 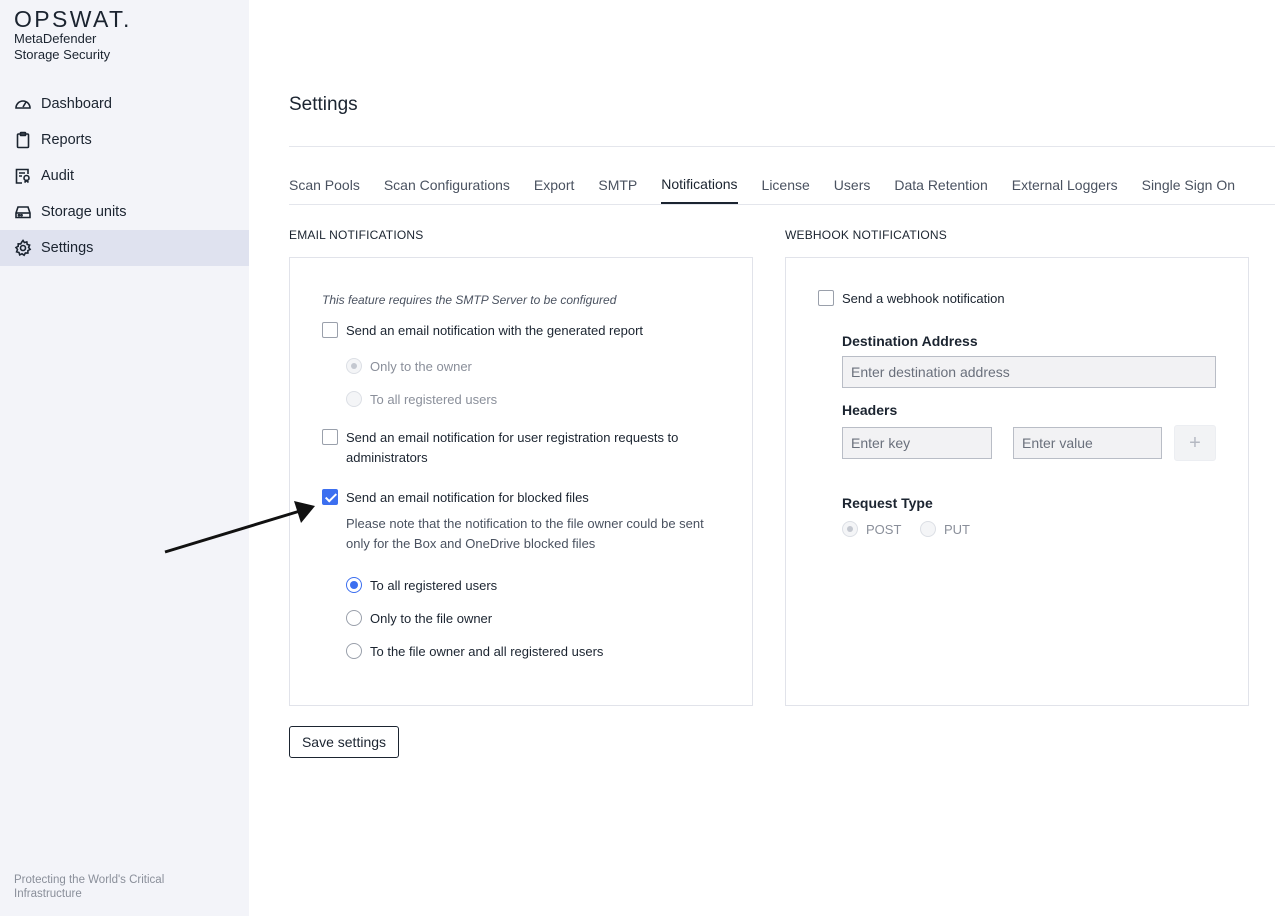 I want to click on gear-icon, so click(x=23, y=248).